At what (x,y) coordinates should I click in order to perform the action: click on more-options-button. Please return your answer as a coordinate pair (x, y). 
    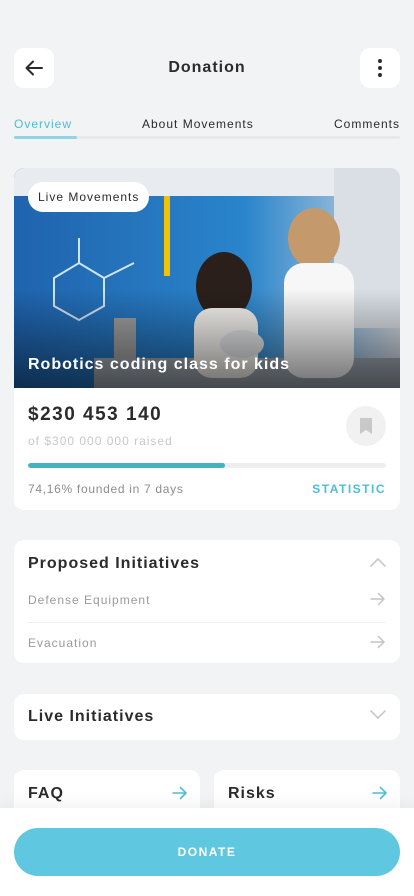
    Looking at the image, I should click on (380, 68).